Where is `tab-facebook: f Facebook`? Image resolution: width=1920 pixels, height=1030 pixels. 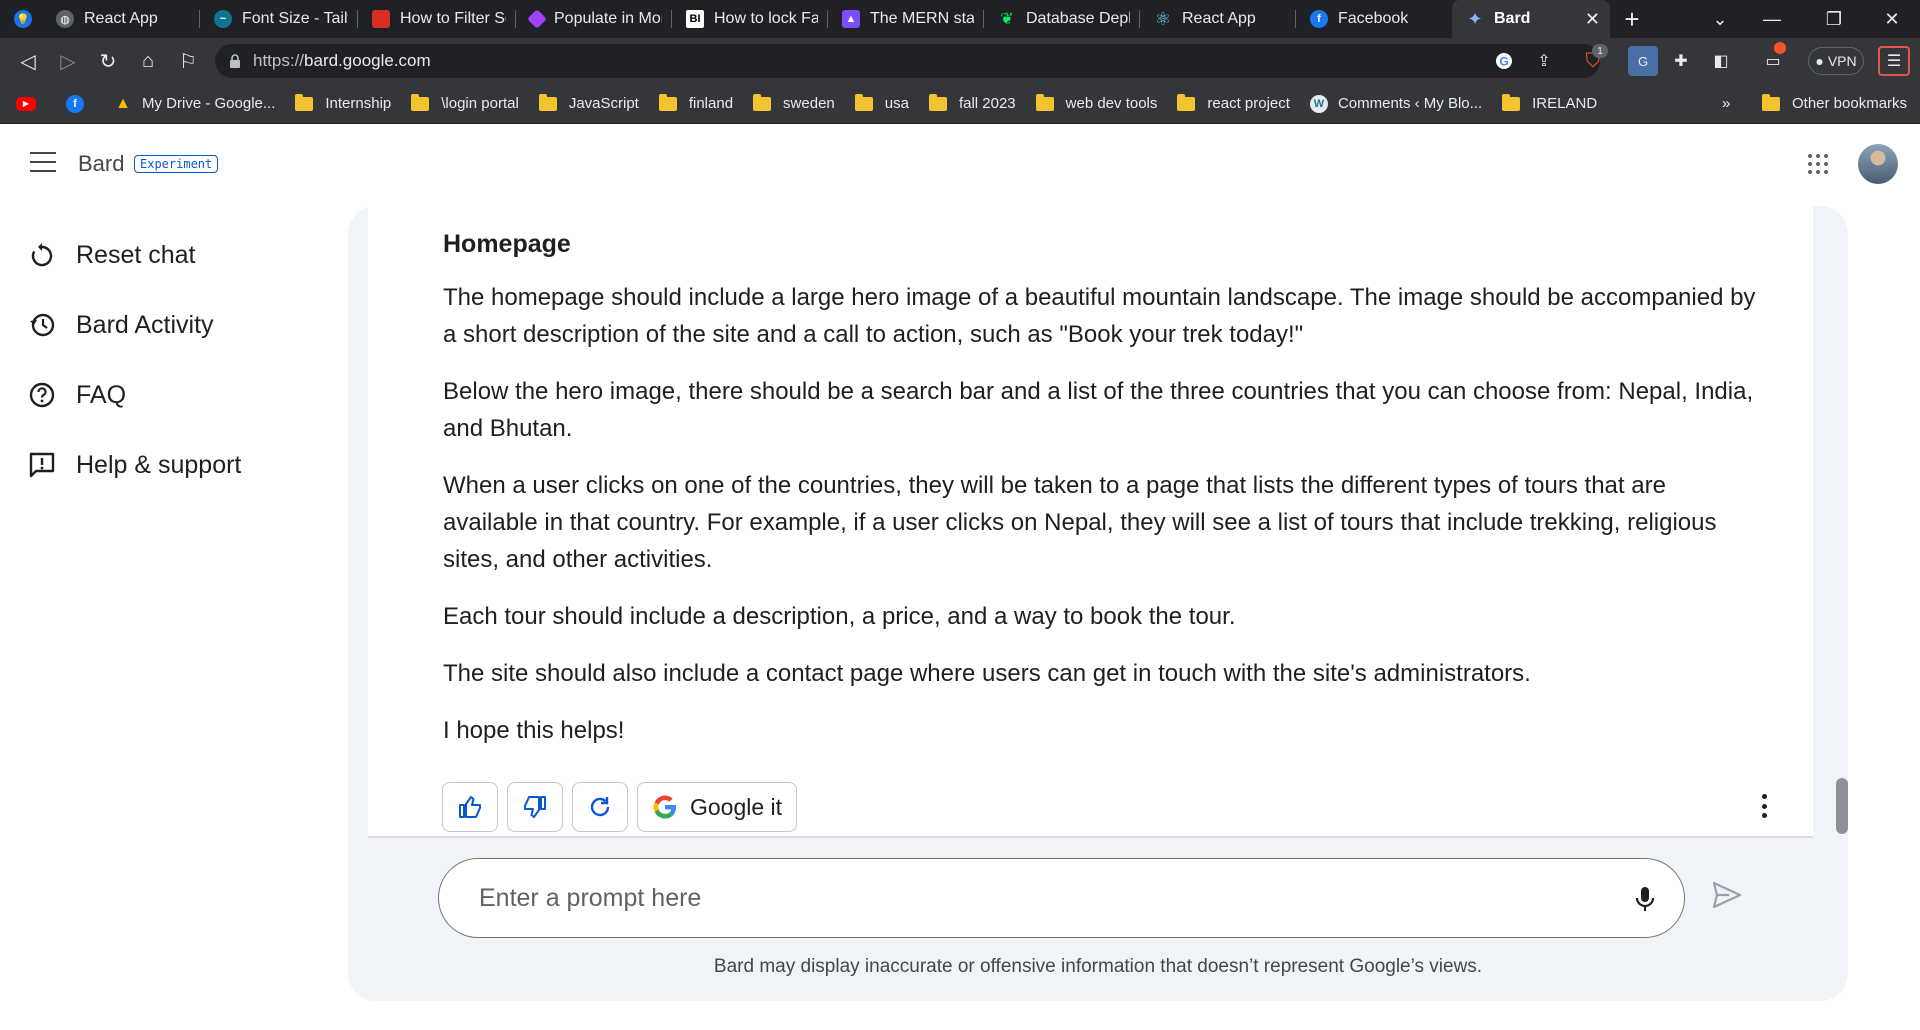 tab-facebook: f Facebook is located at coordinates (1374, 19).